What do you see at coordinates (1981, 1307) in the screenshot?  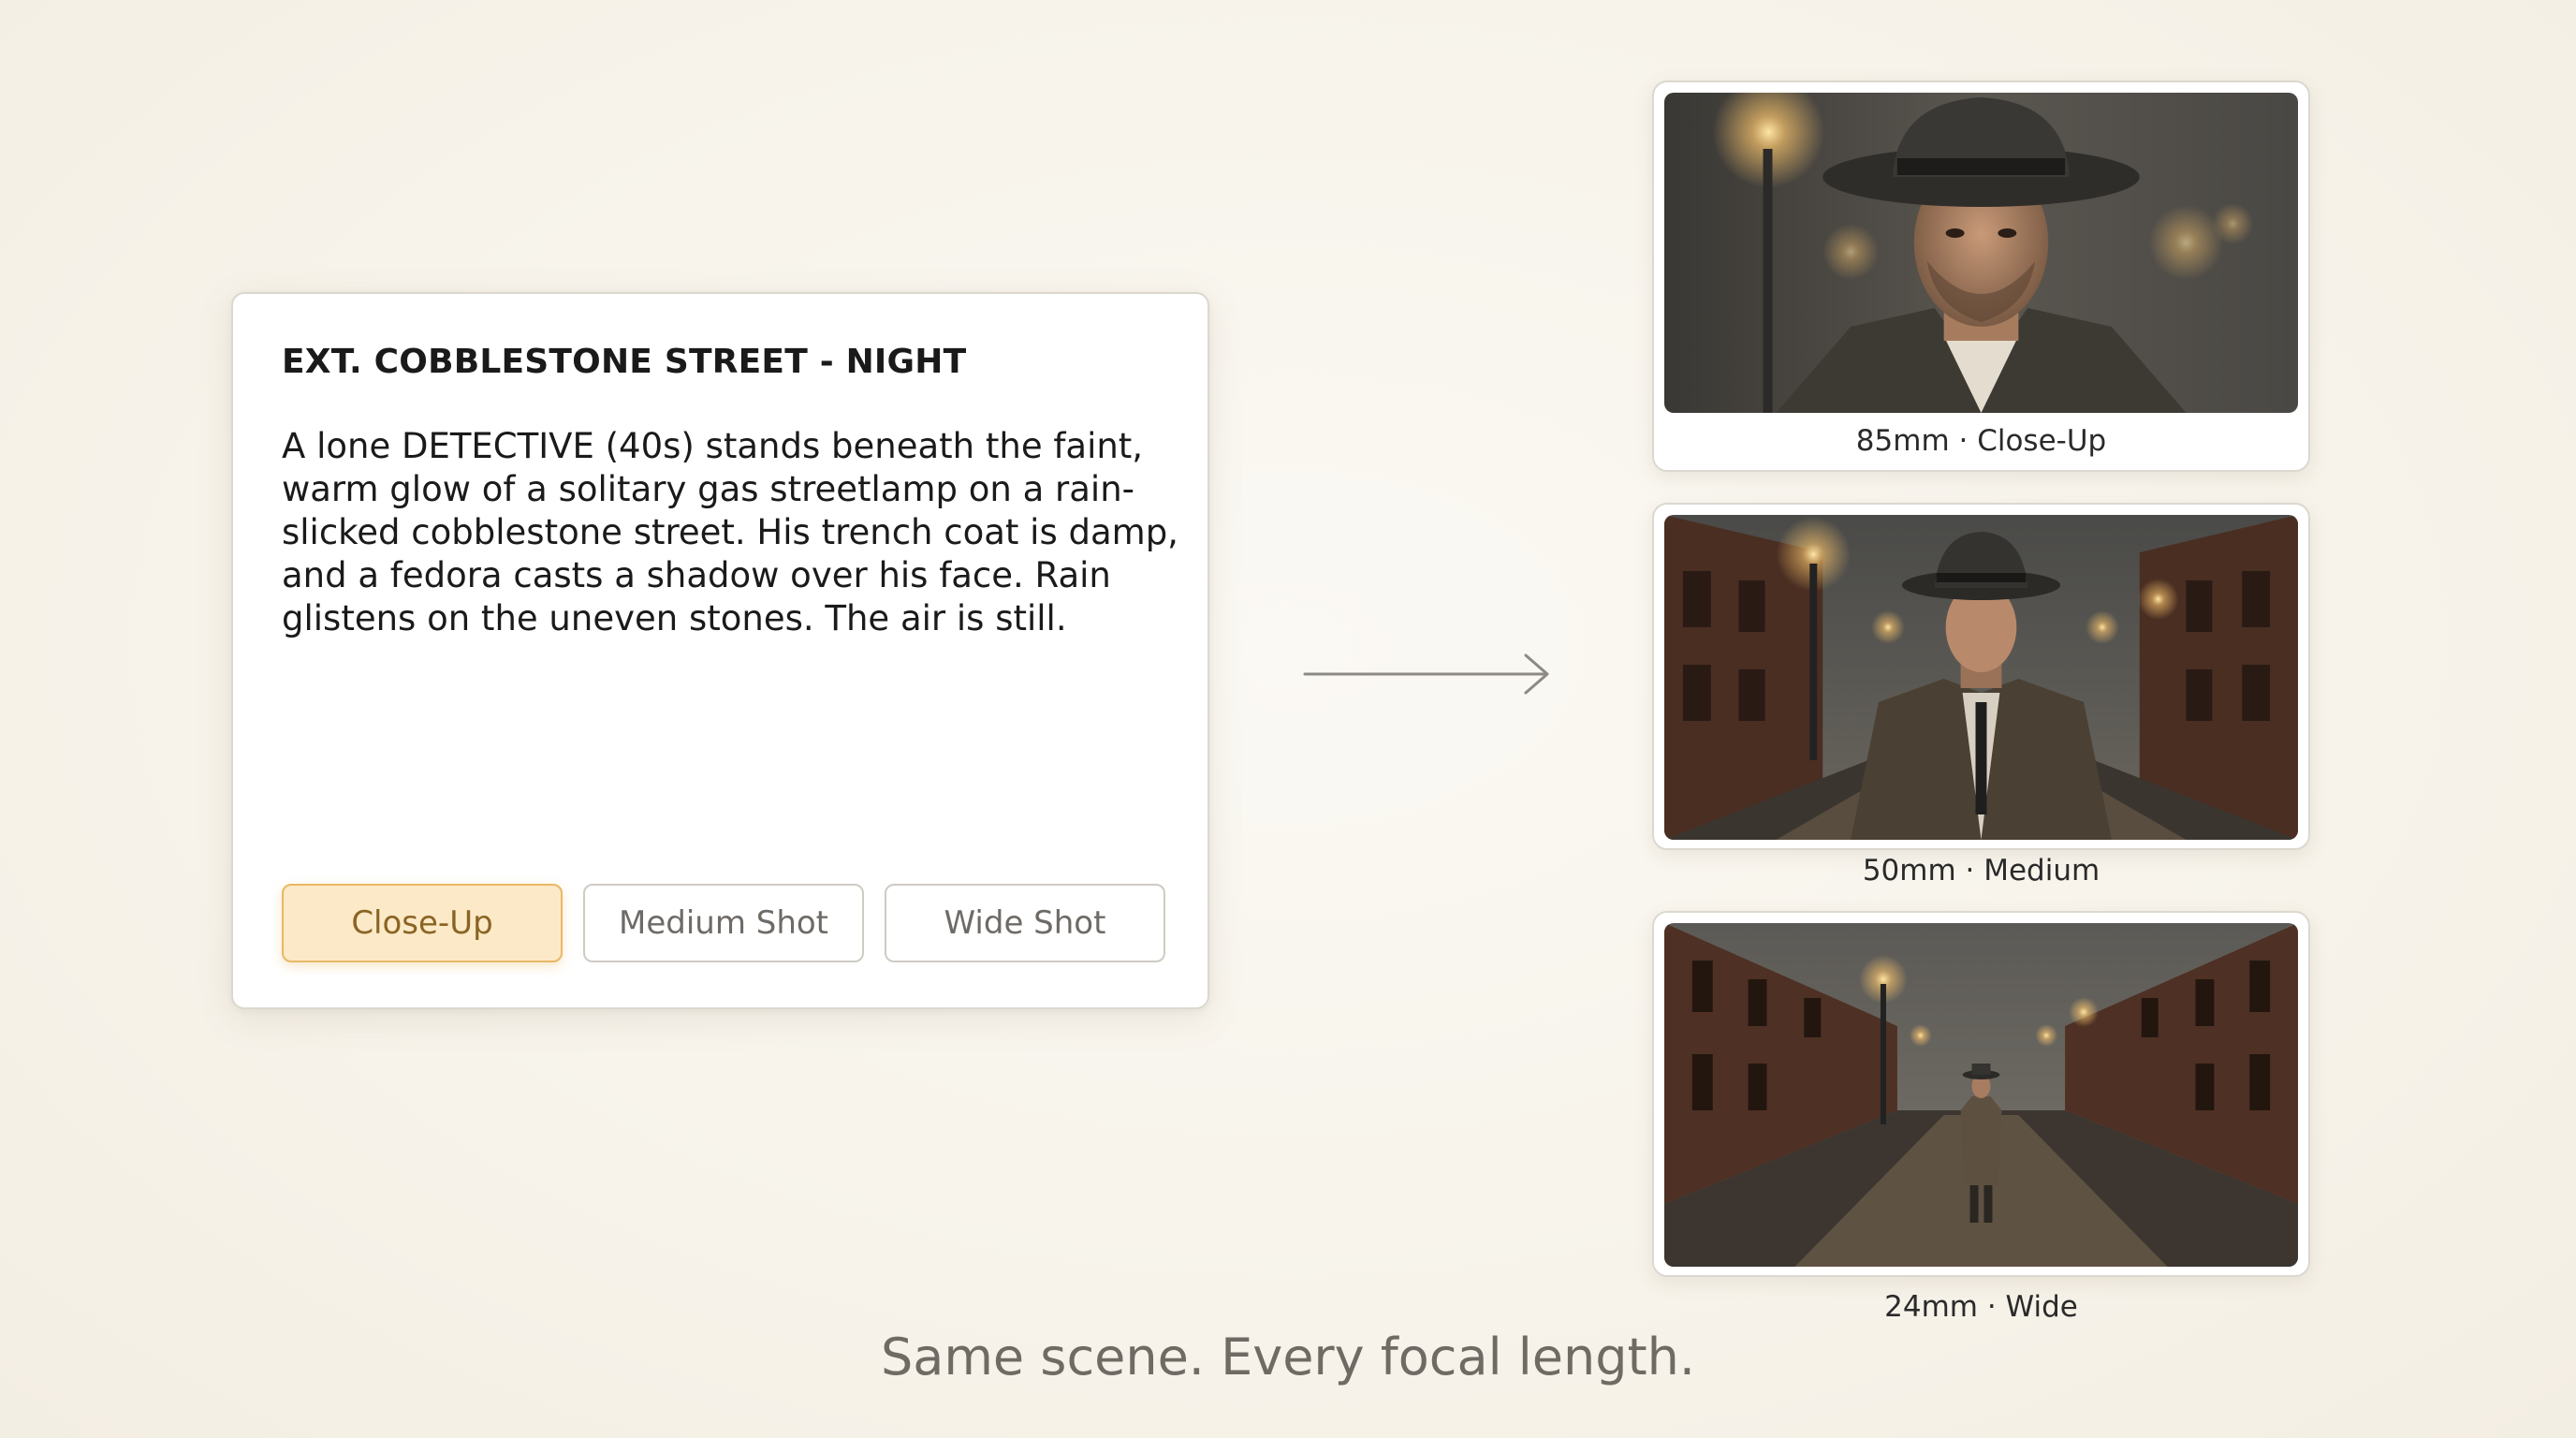 I see `frame-caption-wide: 24mm · Wide` at bounding box center [1981, 1307].